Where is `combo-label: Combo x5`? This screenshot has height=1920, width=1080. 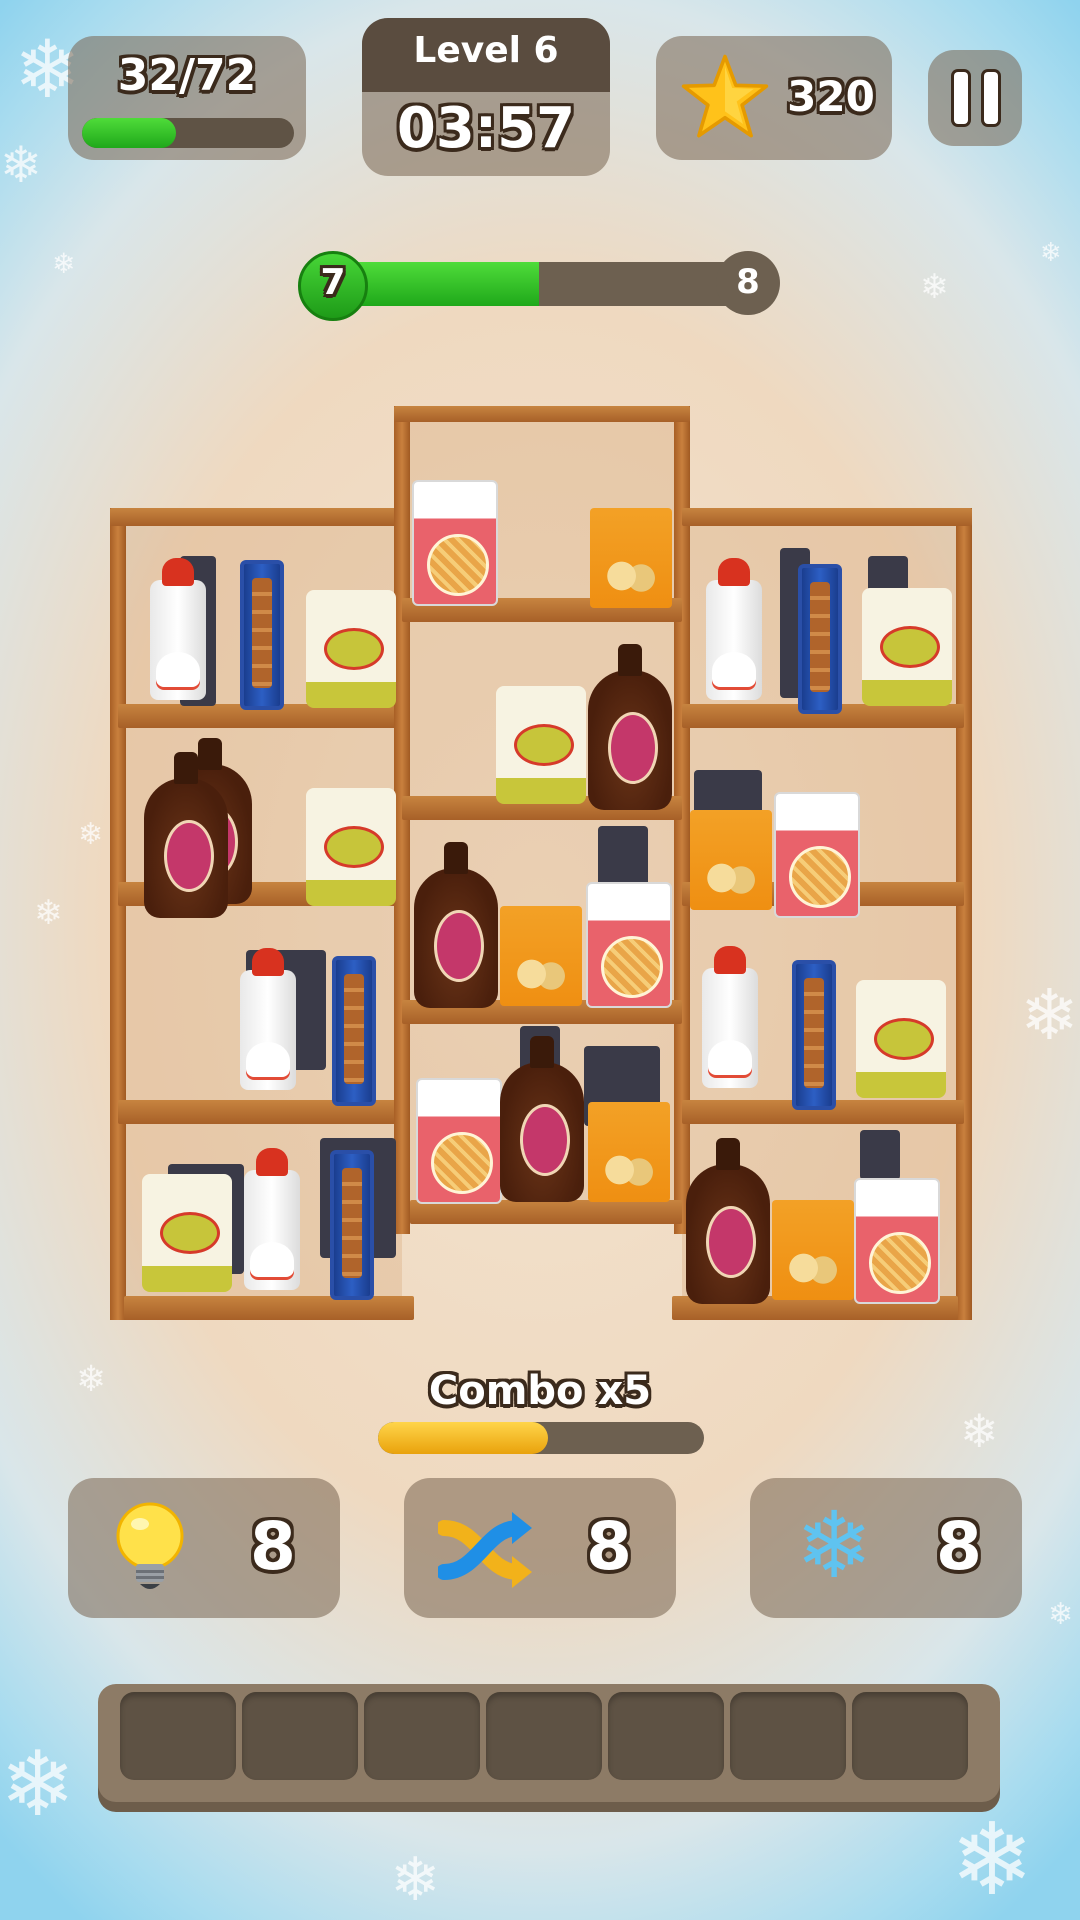 combo-label: Combo x5 is located at coordinates (540, 1391).